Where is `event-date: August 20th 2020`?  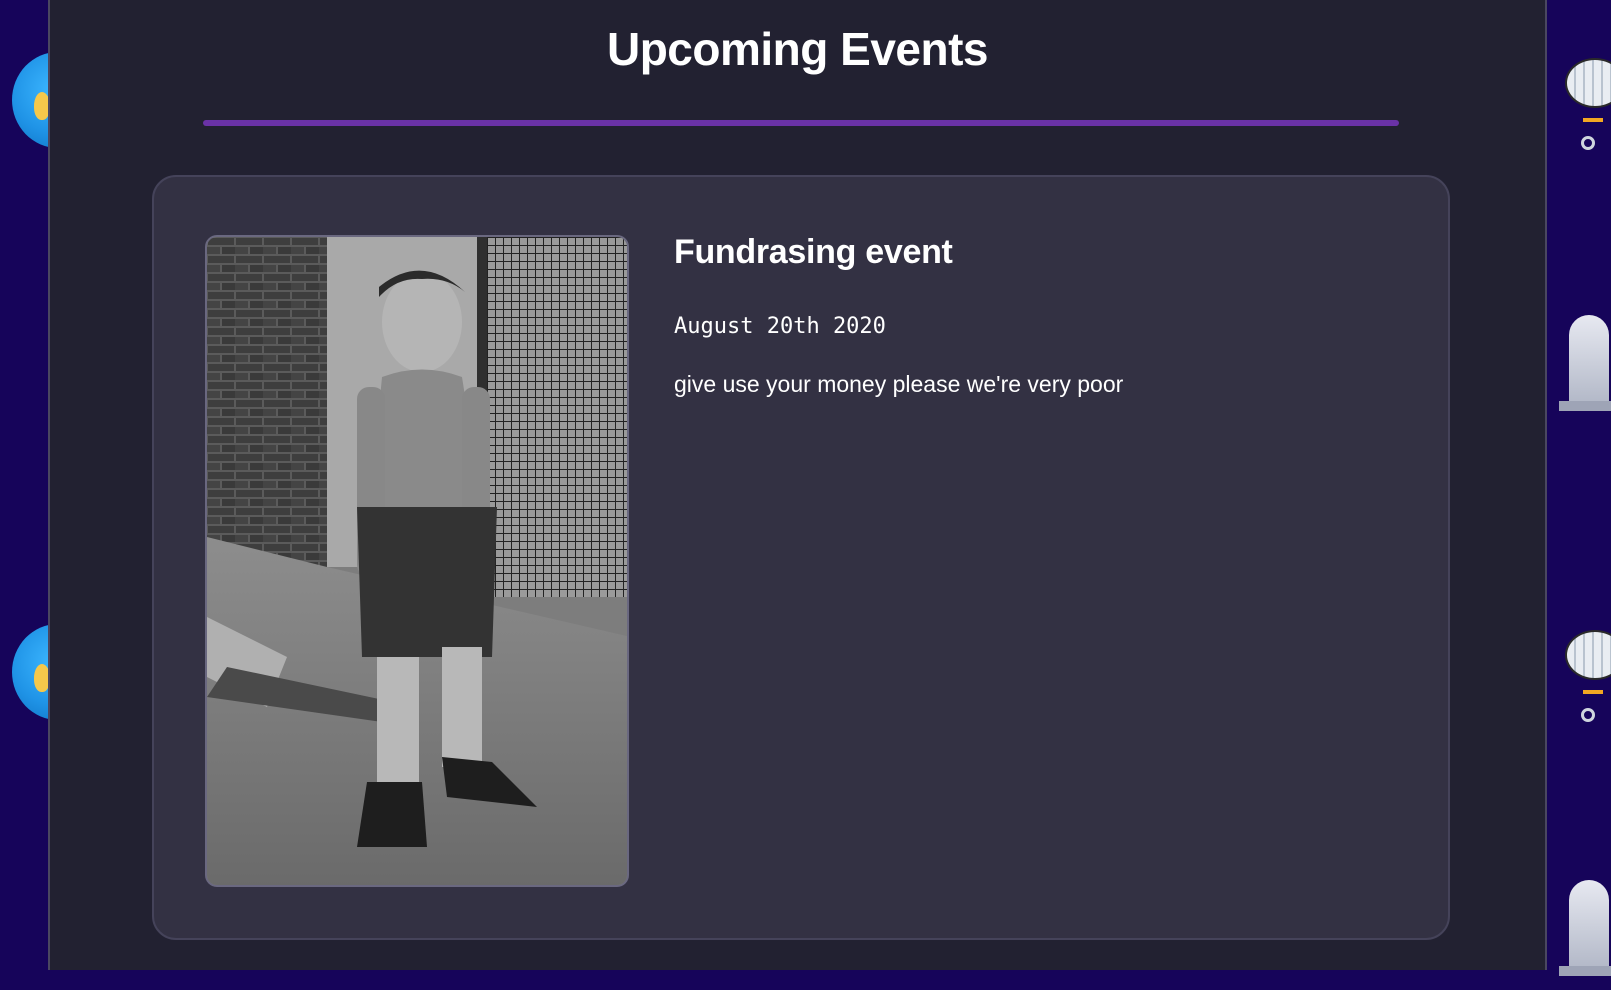
event-date: August 20th 2020 is located at coordinates (780, 326).